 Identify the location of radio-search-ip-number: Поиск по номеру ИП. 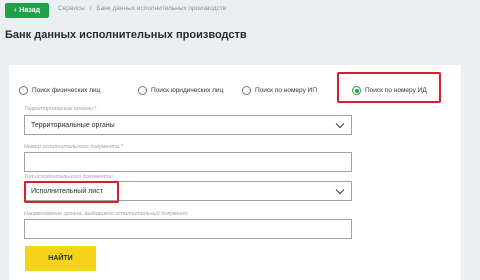
(279, 90).